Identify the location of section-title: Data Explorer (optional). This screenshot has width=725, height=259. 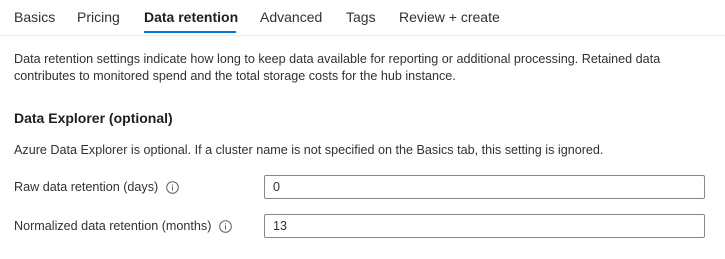
(93, 118).